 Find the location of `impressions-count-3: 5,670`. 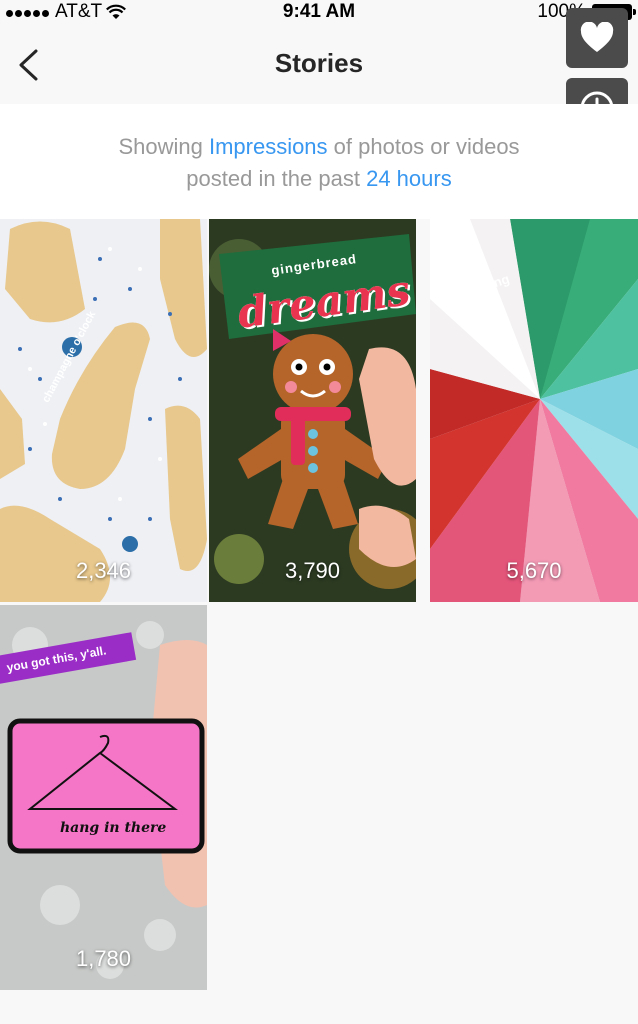

impressions-count-3: 5,670 is located at coordinates (534, 570).